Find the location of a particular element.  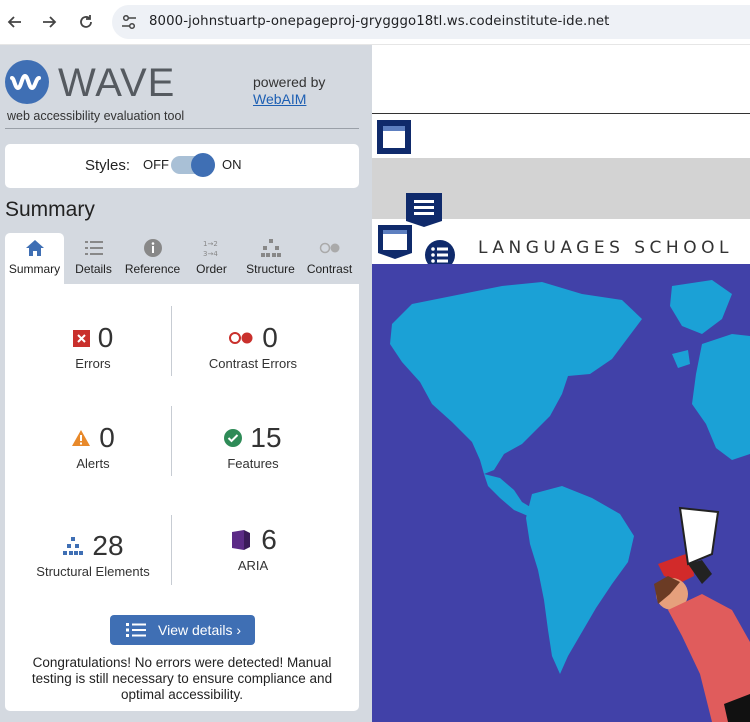

errors-label: Errors is located at coordinates (93, 363).